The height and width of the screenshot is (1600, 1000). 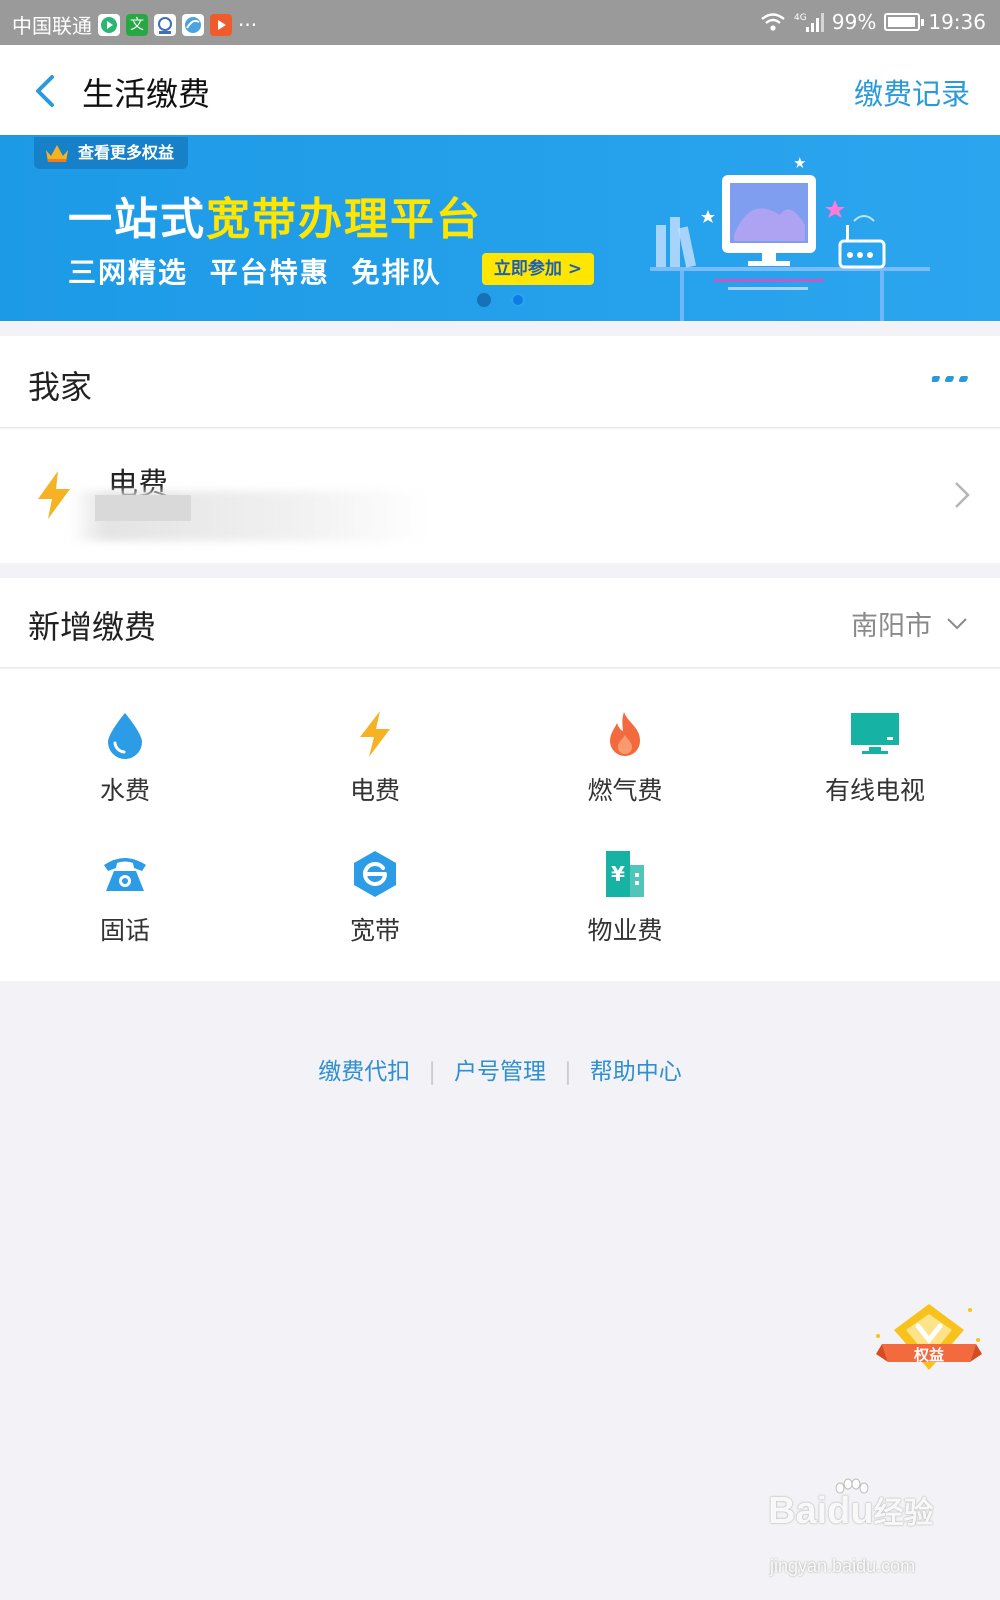 I want to click on svg-text: 4G, so click(x=800, y=18).